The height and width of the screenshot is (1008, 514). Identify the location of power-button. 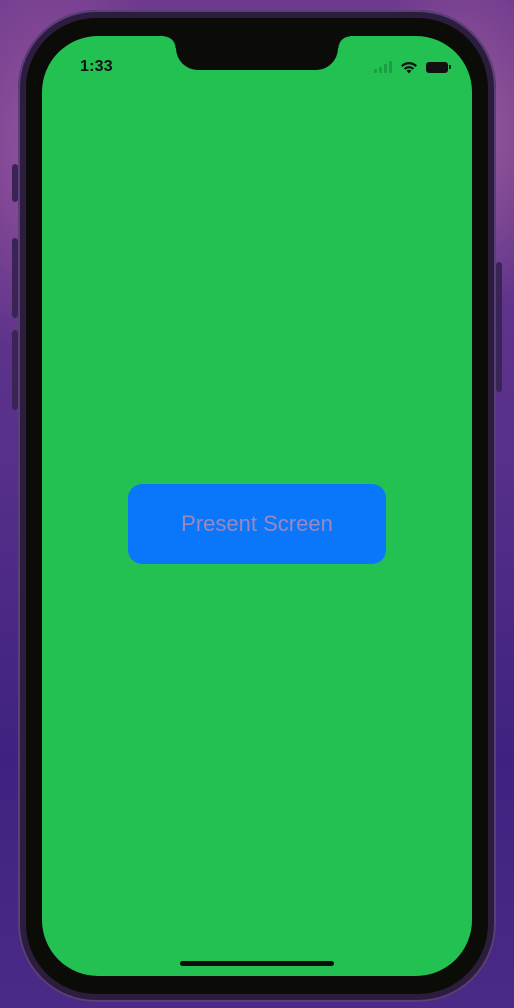
(499, 327).